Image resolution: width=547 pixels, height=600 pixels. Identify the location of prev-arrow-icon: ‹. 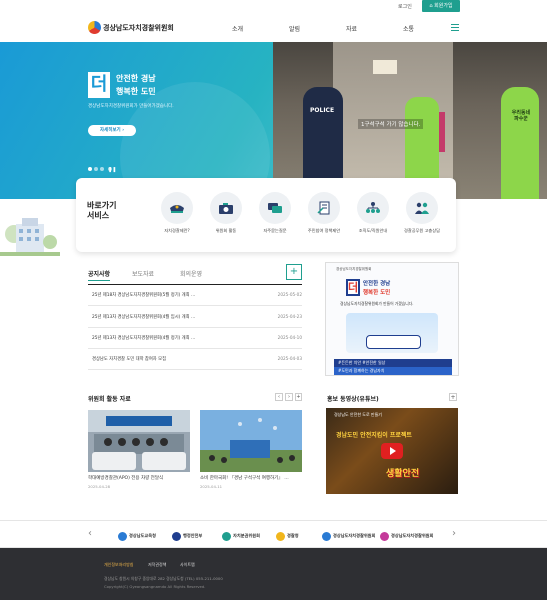
(279, 397).